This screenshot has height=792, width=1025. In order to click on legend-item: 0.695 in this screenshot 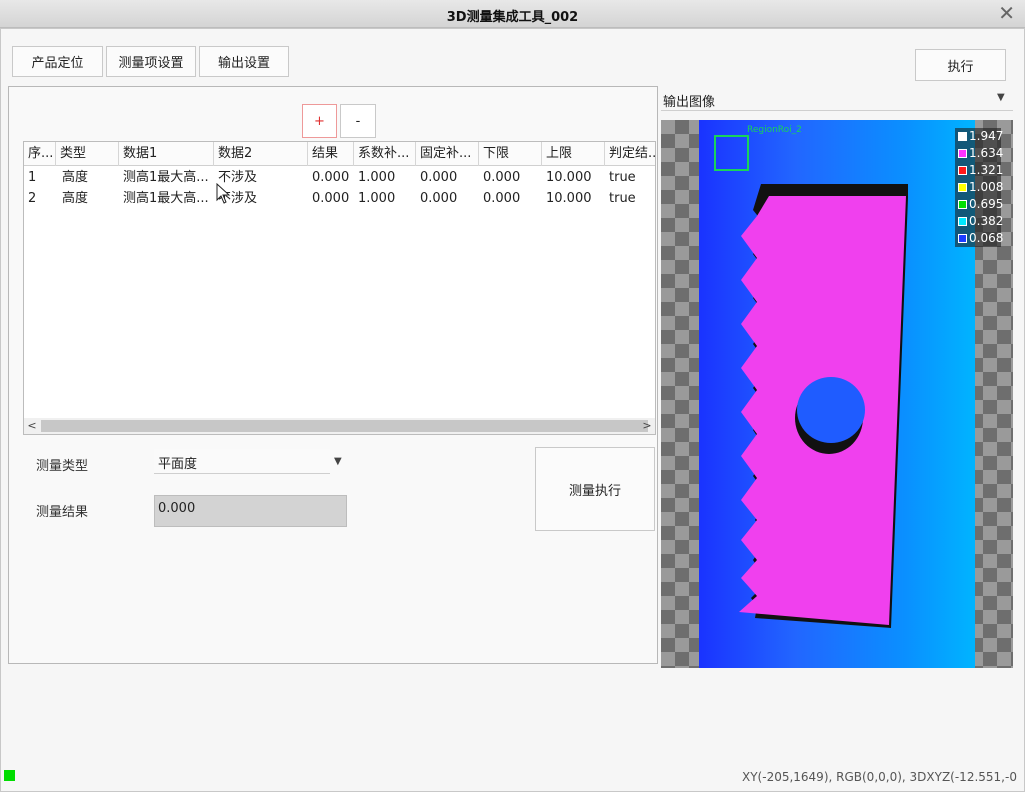, I will do `click(979, 204)`.